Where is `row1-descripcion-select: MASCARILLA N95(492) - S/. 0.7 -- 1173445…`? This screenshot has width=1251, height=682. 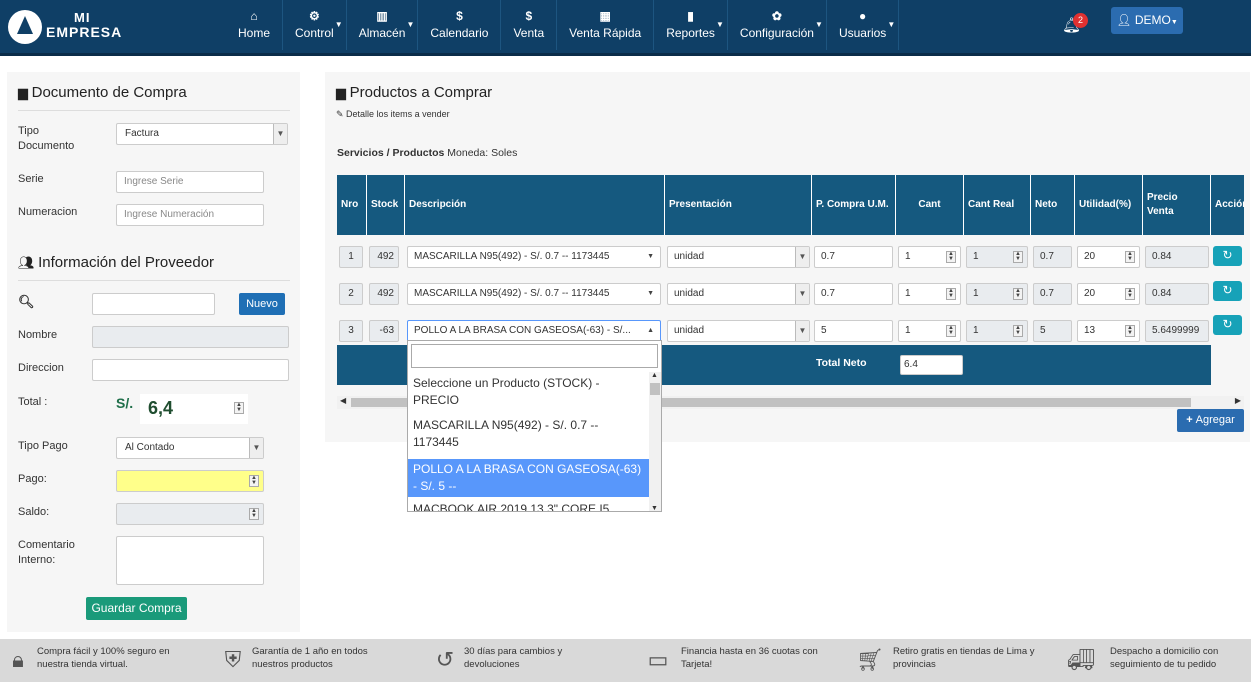
row1-descripcion-select: MASCARILLA N95(492) - S/. 0.7 -- 1173445… is located at coordinates (534, 257).